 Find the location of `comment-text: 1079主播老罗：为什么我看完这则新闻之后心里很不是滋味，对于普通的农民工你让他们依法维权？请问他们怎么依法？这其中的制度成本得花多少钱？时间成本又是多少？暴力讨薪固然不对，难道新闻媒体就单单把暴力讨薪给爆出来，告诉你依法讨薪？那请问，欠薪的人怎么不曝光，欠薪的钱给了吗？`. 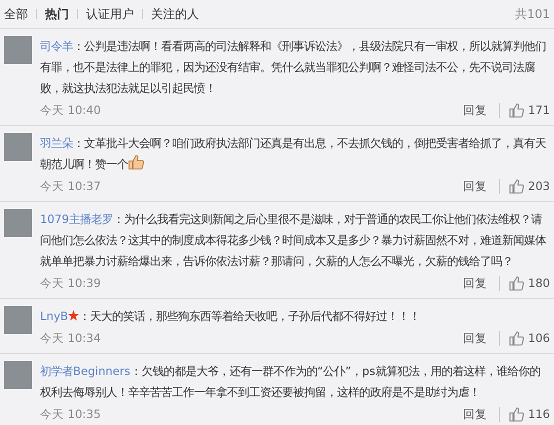

comment-text: 1079主播老罗：为什么我看完这则新闻之后心里很不是滋味，对于普通的农民工你让他们依法维权？请问他们怎么依法？这其中的制度成本得花多少钱？时间成本又是多少？暴力讨薪固然不对，难道新闻媒体就单单把暴力讨薪给爆出来，告诉你依法讨薪？那请问，欠薪的人怎么不曝光，欠薪的钱给了吗？ is located at coordinates (293, 240).